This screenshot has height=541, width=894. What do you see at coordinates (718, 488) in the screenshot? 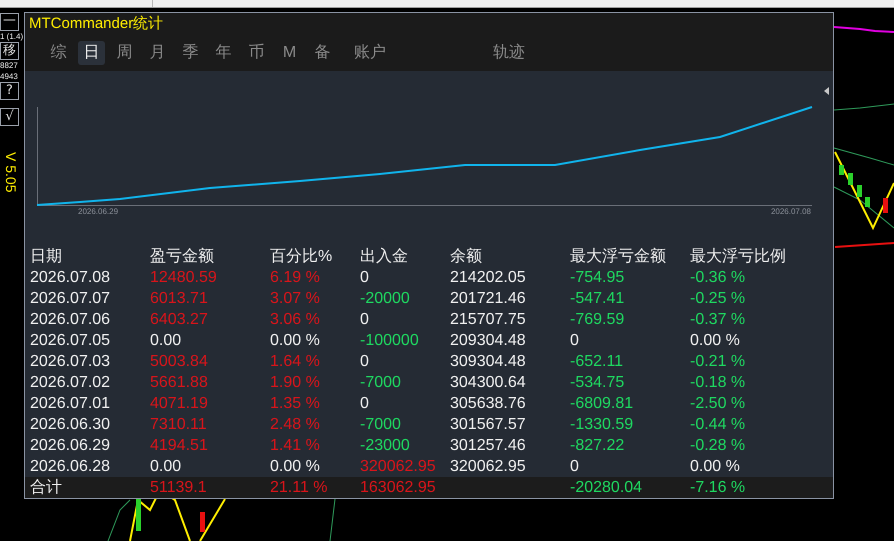
I see `total-cell: -7.16 %` at bounding box center [718, 488].